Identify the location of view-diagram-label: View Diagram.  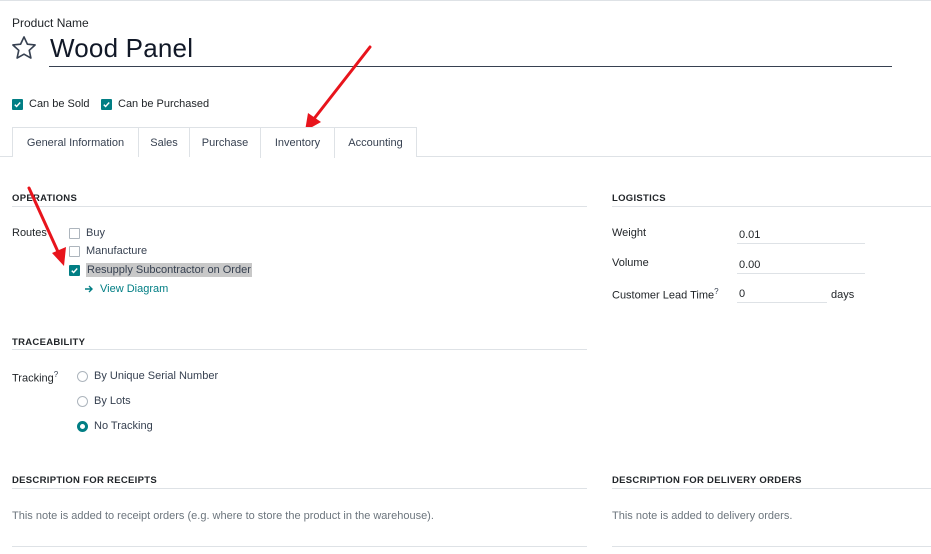
(134, 289).